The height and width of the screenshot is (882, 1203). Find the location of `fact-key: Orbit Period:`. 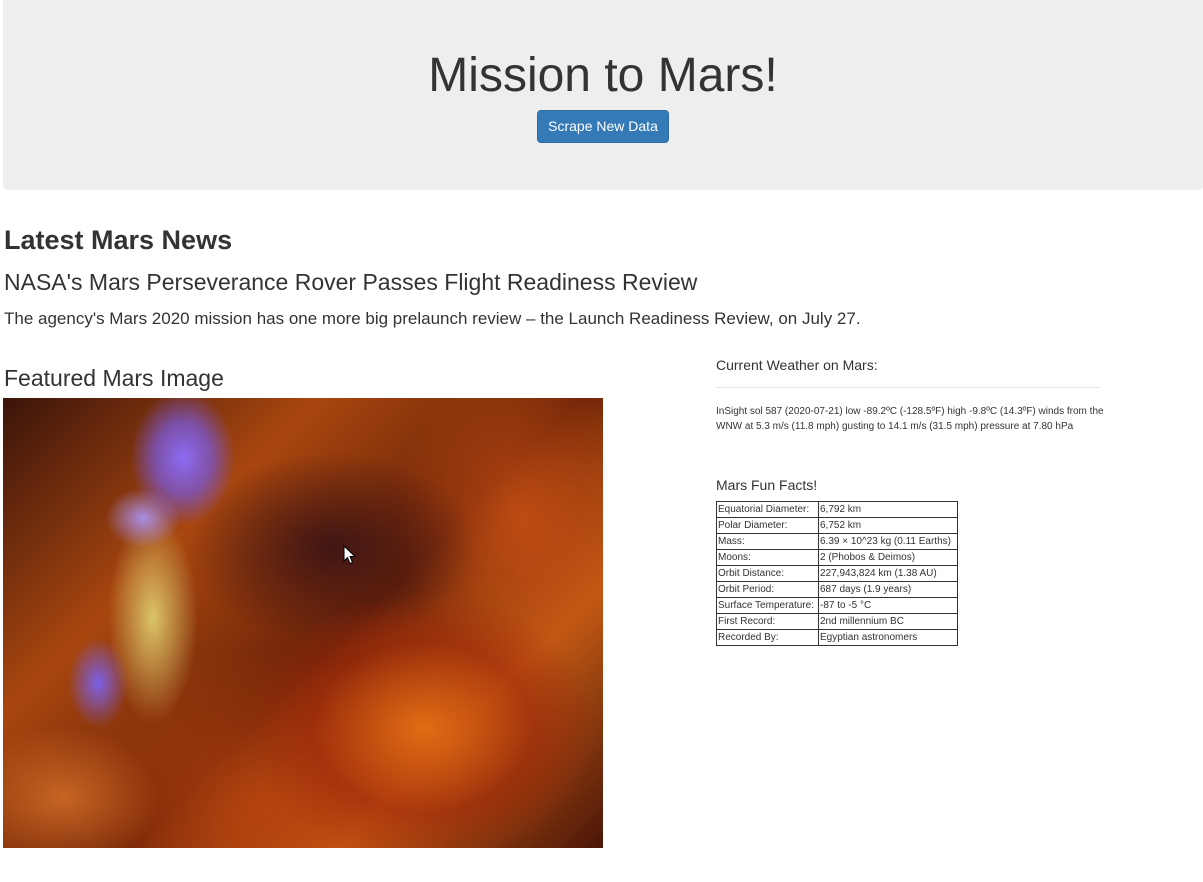

fact-key: Orbit Period: is located at coordinates (767, 589).